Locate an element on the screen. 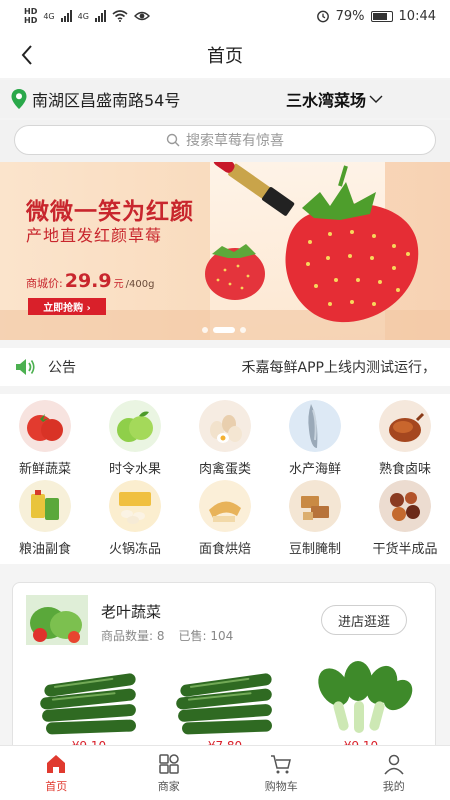  carousel-indicator is located at coordinates (224, 330).